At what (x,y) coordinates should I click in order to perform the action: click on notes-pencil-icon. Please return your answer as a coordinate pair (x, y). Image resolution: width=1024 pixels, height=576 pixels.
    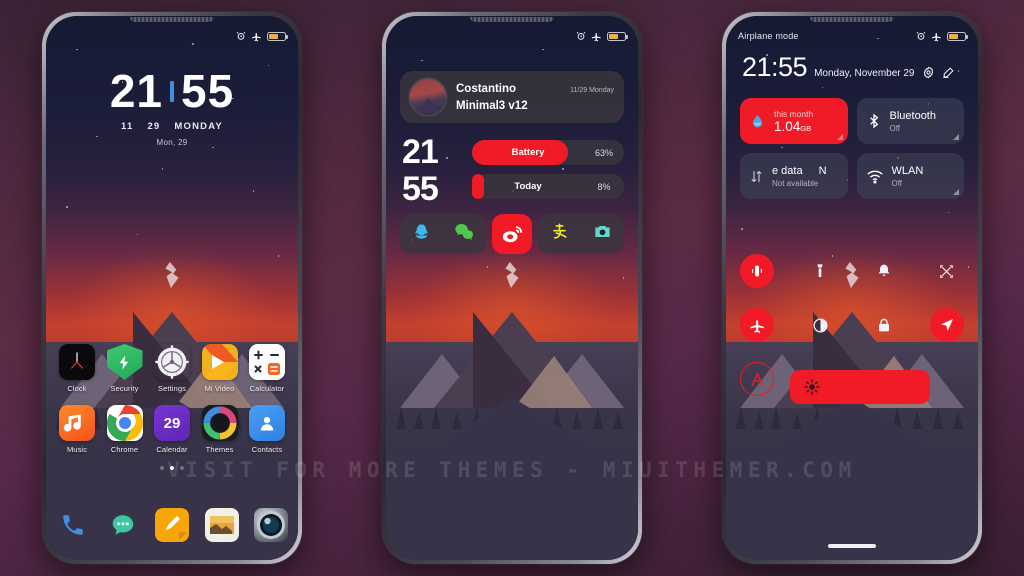
    Looking at the image, I should click on (172, 525).